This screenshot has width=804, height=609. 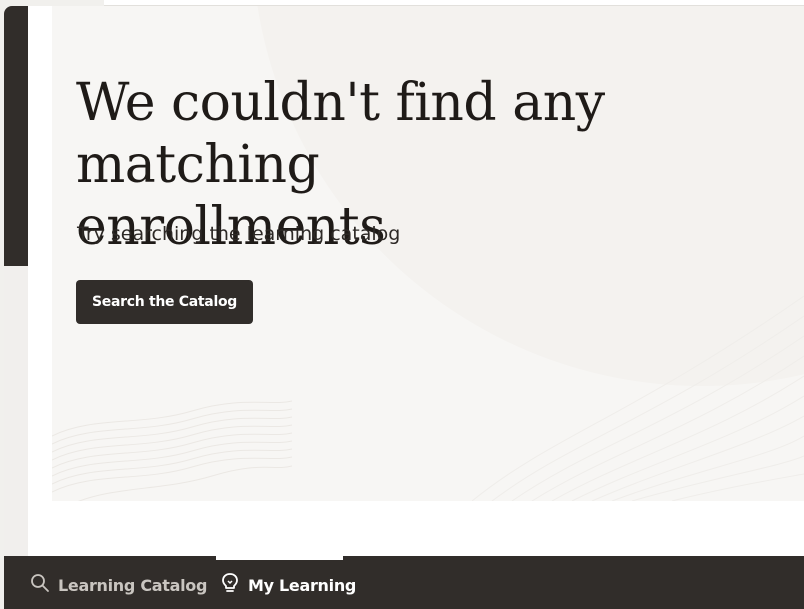 I want to click on empty-state-subtext: Try searching the learning catalog, so click(x=239, y=234).